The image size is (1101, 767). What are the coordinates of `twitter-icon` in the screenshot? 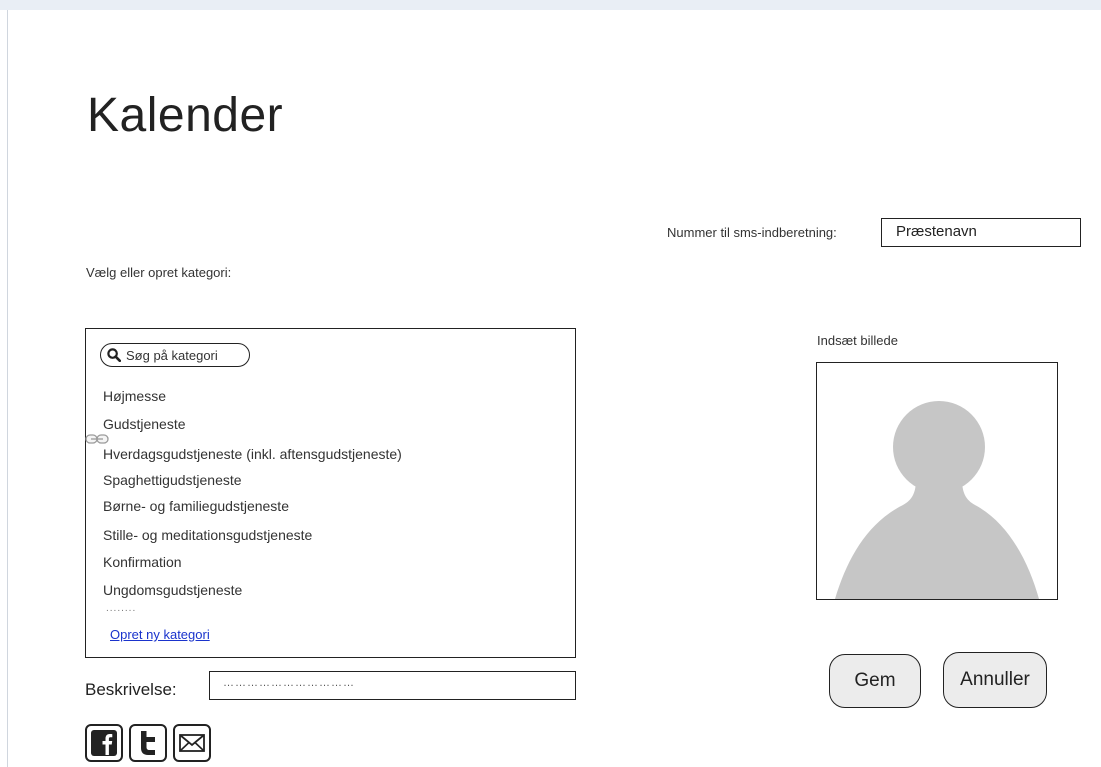 It's located at (148, 743).